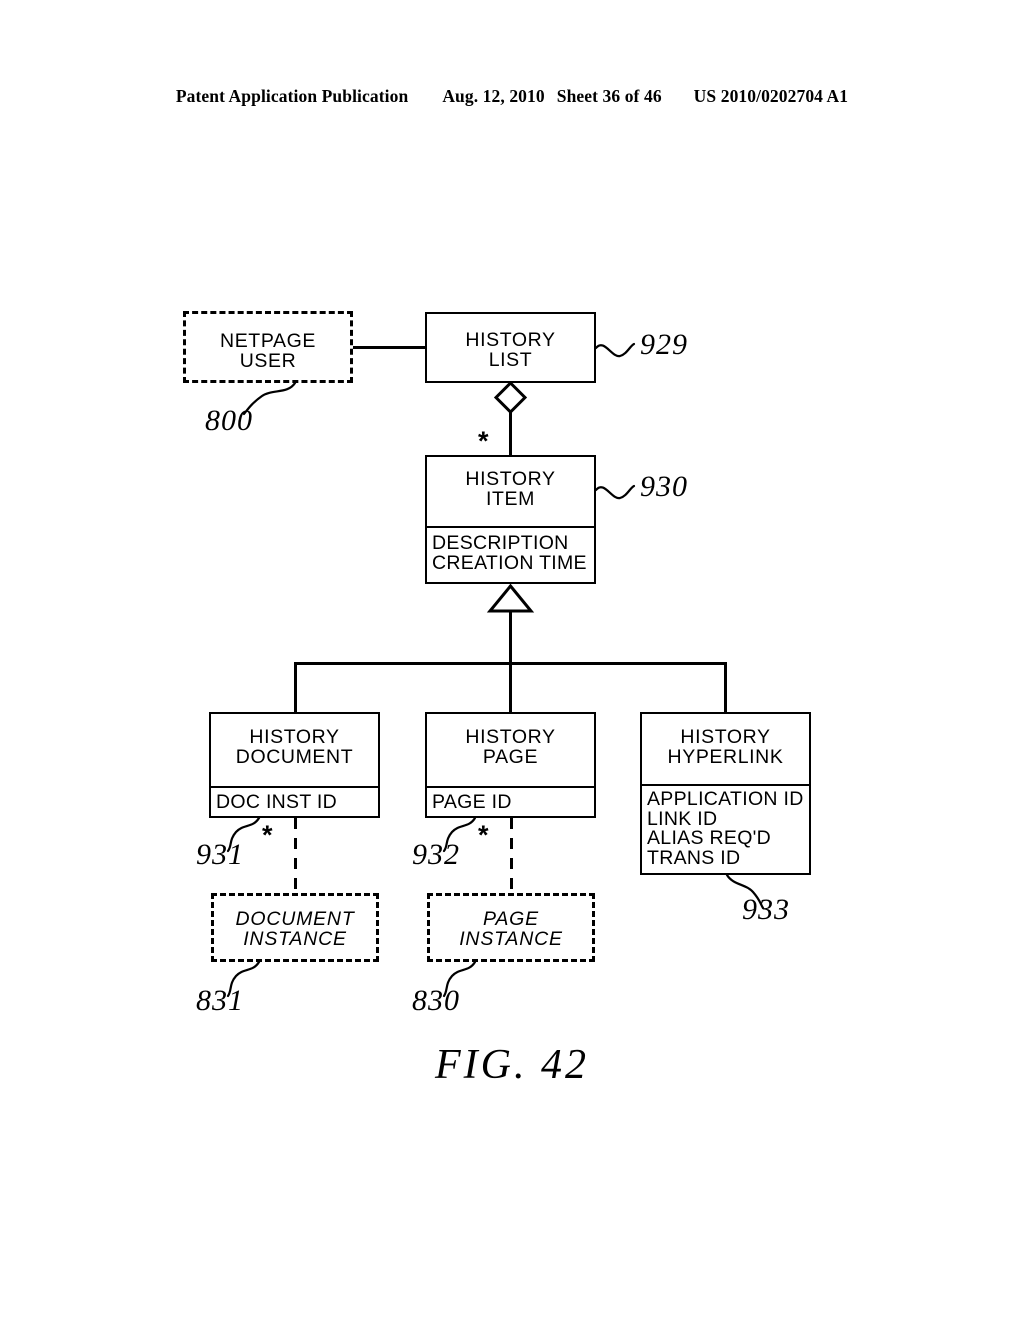  What do you see at coordinates (510, 598) in the screenshot?
I see `generalization-triangle-icon` at bounding box center [510, 598].